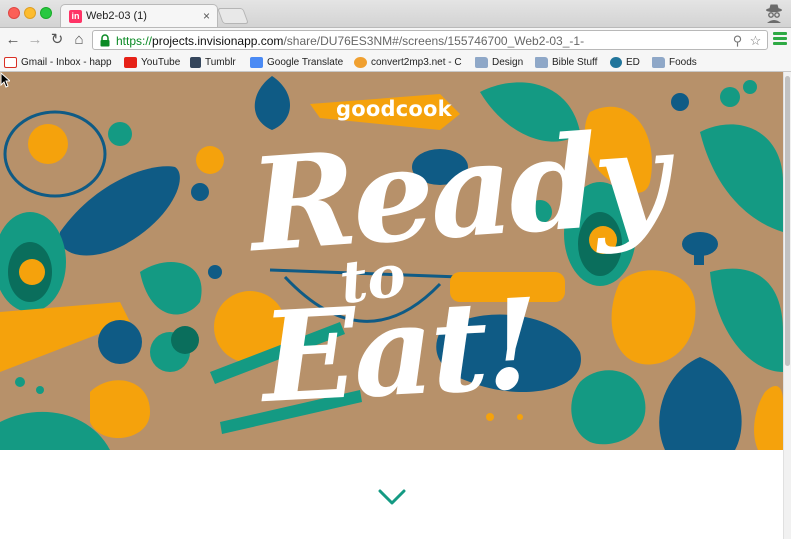 The image size is (791, 539). What do you see at coordinates (66, 62) in the screenshot?
I see `bookmark-label: Gmail - Inbox - happ` at bounding box center [66, 62].